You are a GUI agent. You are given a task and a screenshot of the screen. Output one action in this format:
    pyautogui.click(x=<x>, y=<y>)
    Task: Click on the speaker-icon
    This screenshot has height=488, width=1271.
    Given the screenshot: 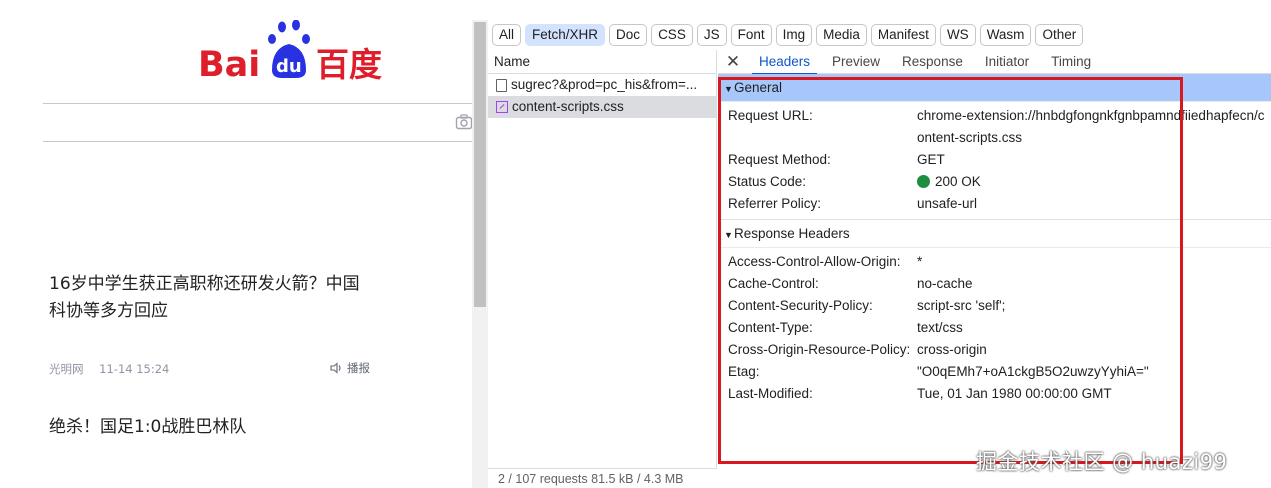 What is the action you would take?
    pyautogui.click(x=335, y=368)
    